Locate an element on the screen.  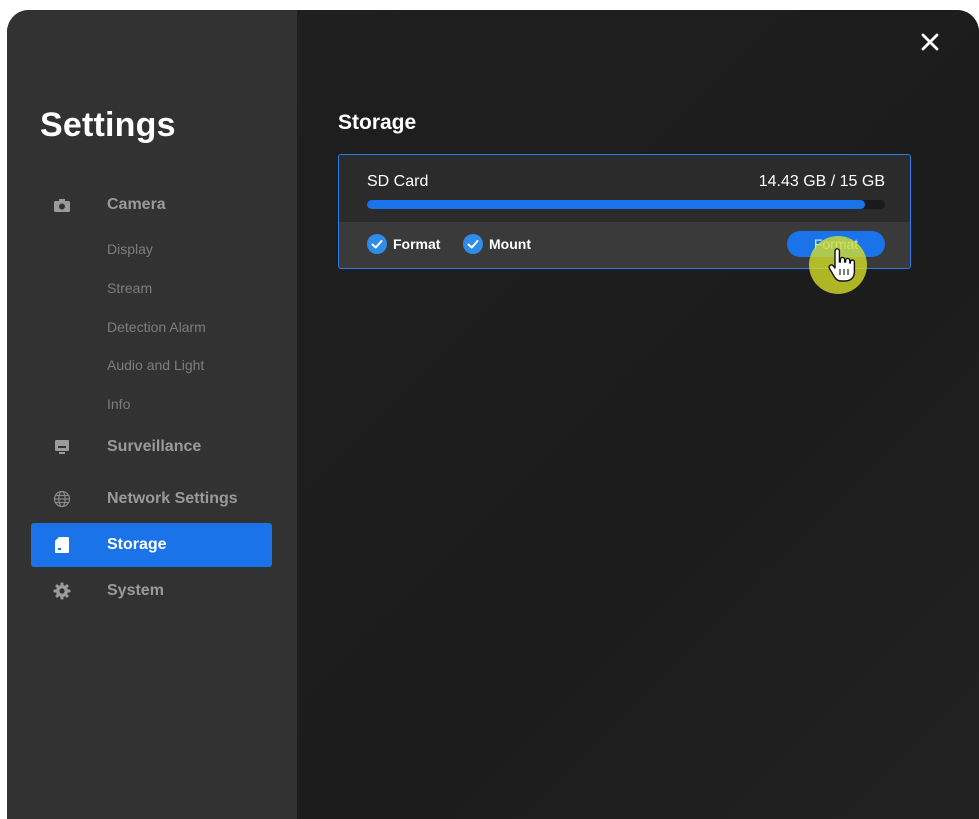
sidebar-subitem-stream: Stream is located at coordinates (129, 288).